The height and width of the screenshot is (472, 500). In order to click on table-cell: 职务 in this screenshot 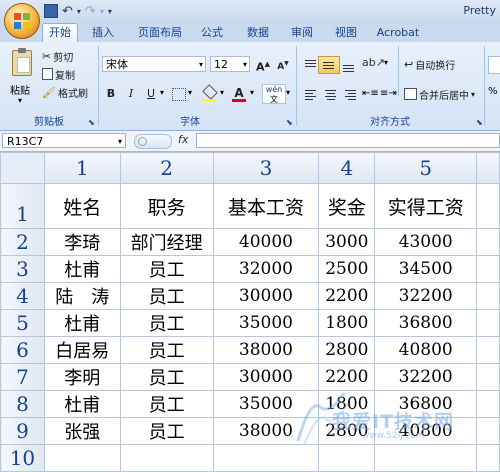, I will do `click(166, 206)`.